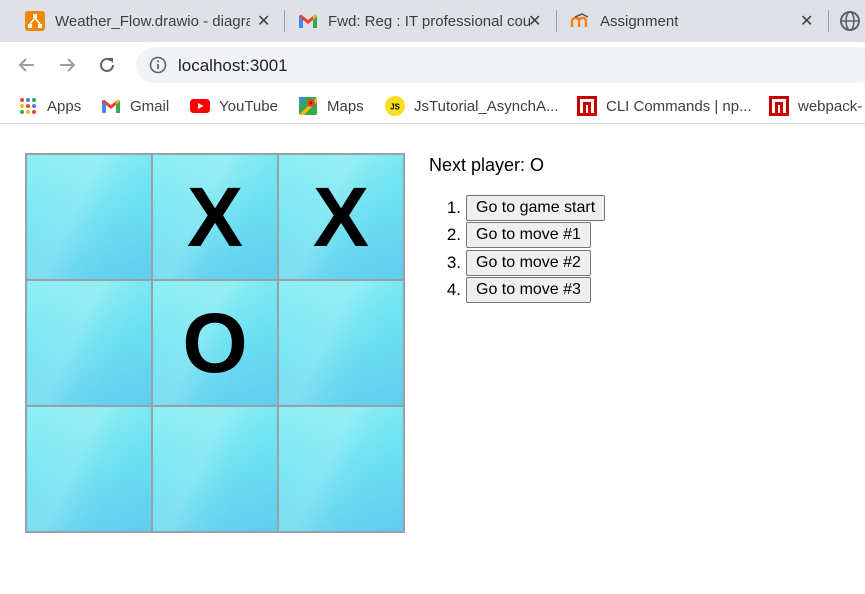 The image size is (865, 594). What do you see at coordinates (528, 290) in the screenshot?
I see `go-to-move-3-button: Go to move #3` at bounding box center [528, 290].